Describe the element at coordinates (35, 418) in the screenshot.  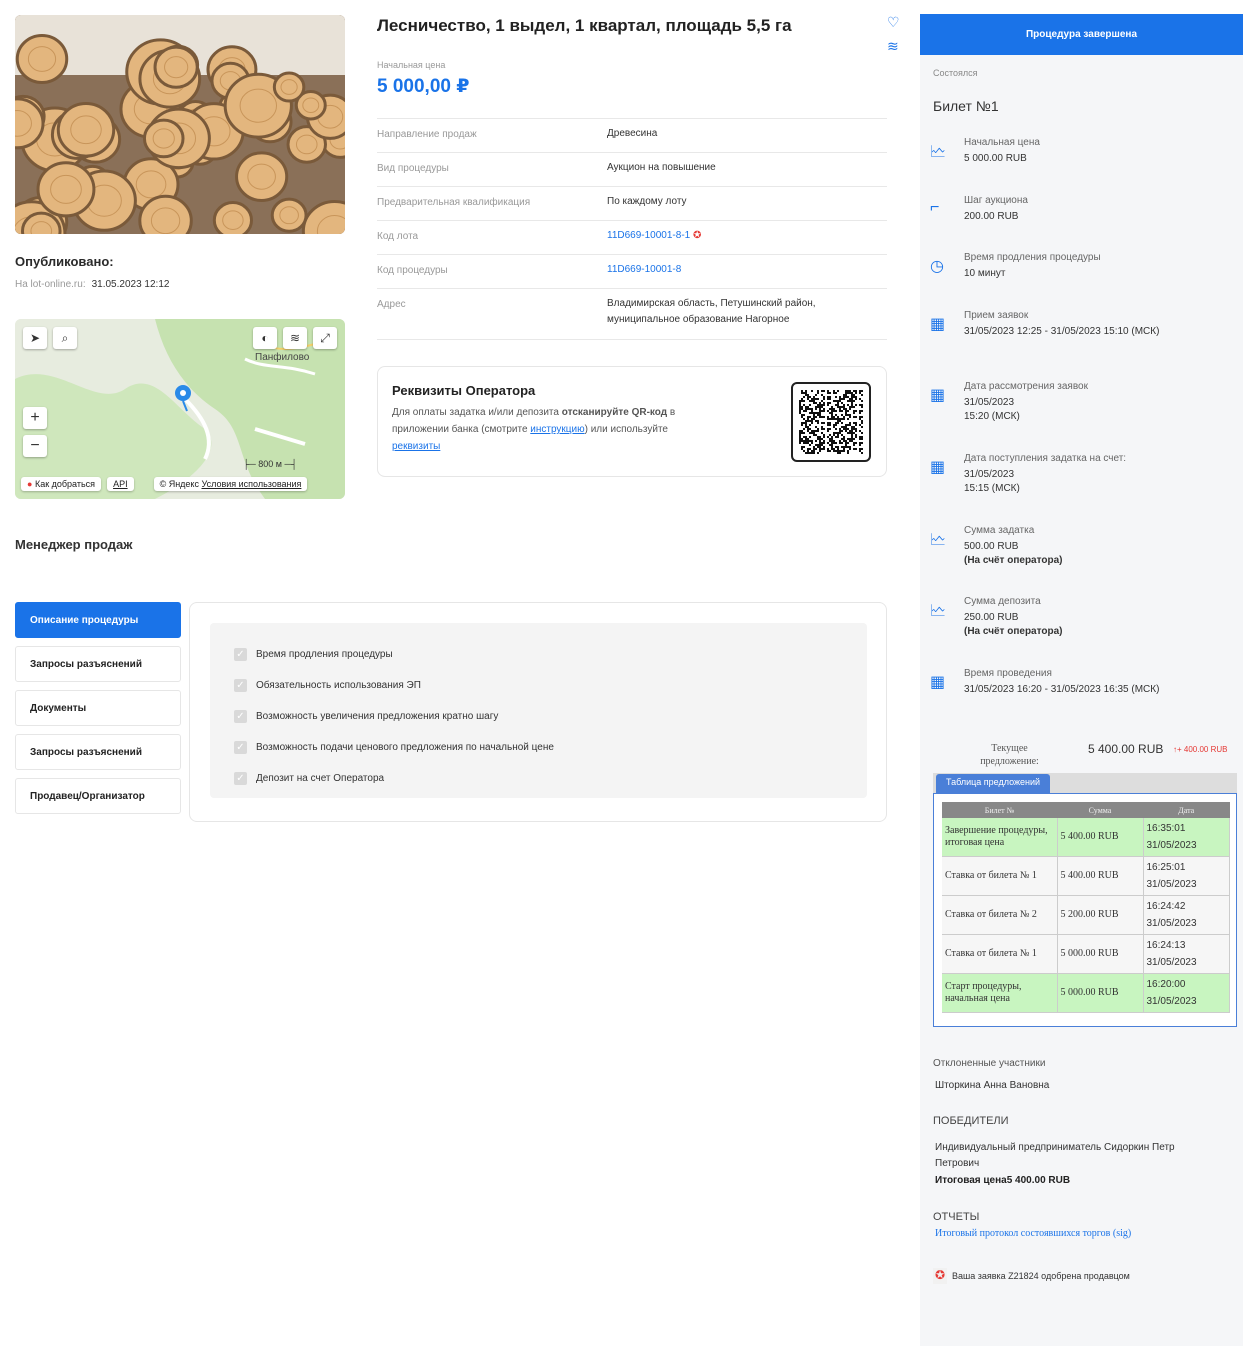
I see `zoom-in-button: +` at that location.